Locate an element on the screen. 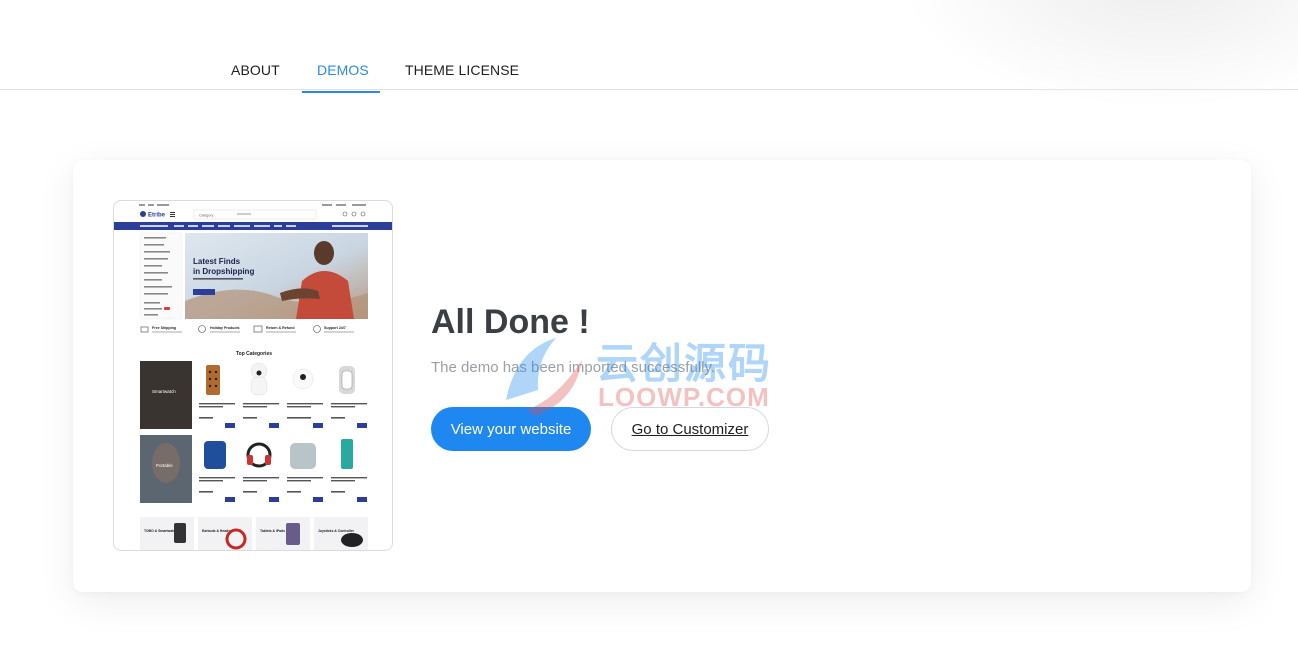 The height and width of the screenshot is (659, 1298). preview-feature-2: Holiday Products is located at coordinates (225, 328).